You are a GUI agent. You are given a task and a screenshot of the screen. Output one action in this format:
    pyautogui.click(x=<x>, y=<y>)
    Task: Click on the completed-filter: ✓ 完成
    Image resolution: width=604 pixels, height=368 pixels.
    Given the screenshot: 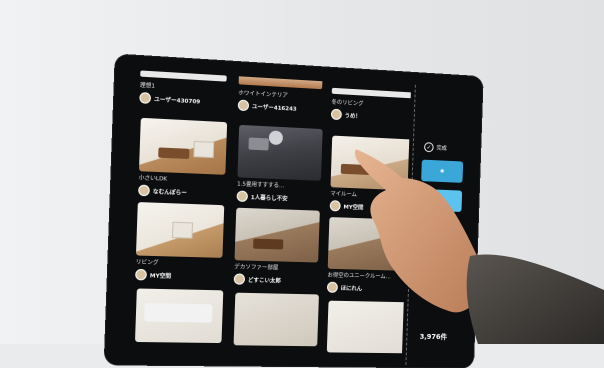 What is the action you would take?
    pyautogui.click(x=435, y=147)
    